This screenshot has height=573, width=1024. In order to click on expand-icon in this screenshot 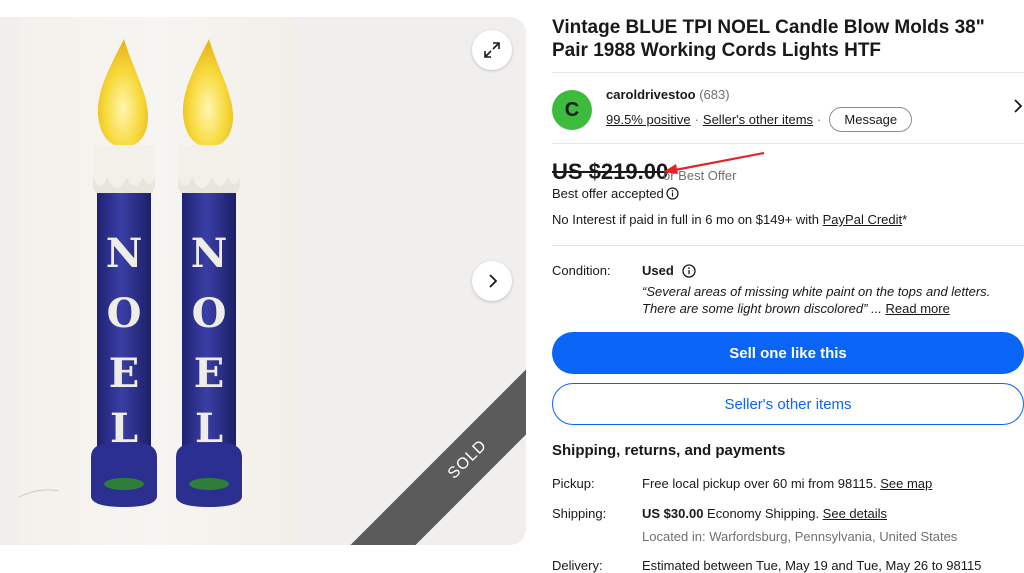, I will do `click(492, 50)`.